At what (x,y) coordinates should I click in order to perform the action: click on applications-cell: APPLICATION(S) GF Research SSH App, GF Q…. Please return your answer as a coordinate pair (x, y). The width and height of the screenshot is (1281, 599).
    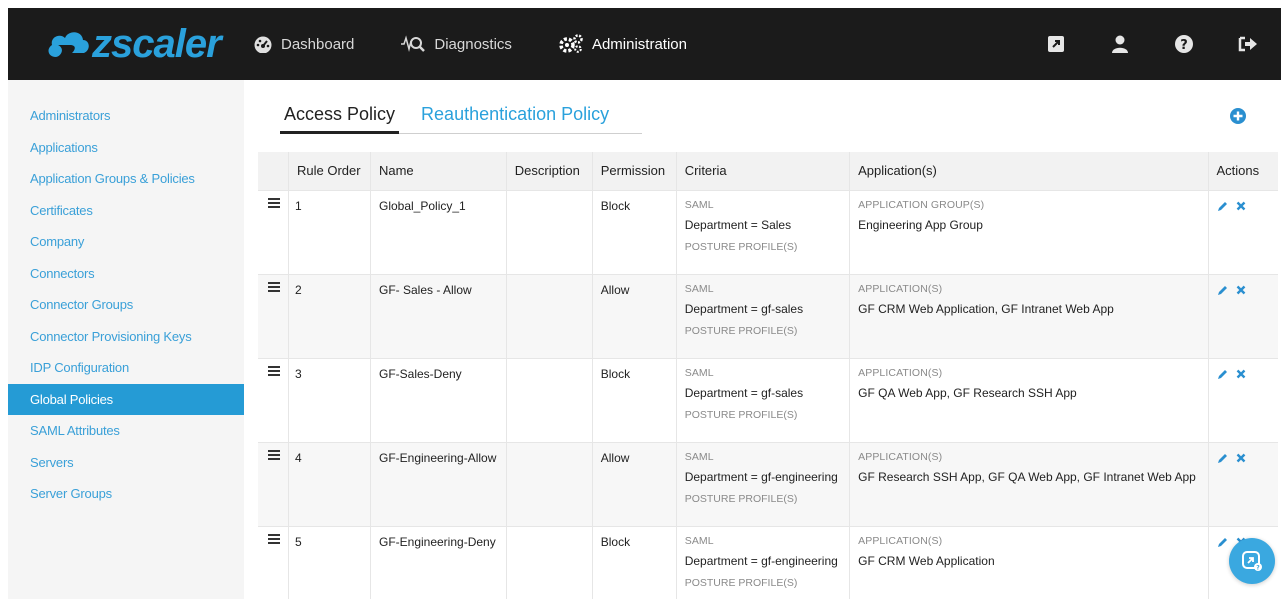
    Looking at the image, I should click on (1029, 483).